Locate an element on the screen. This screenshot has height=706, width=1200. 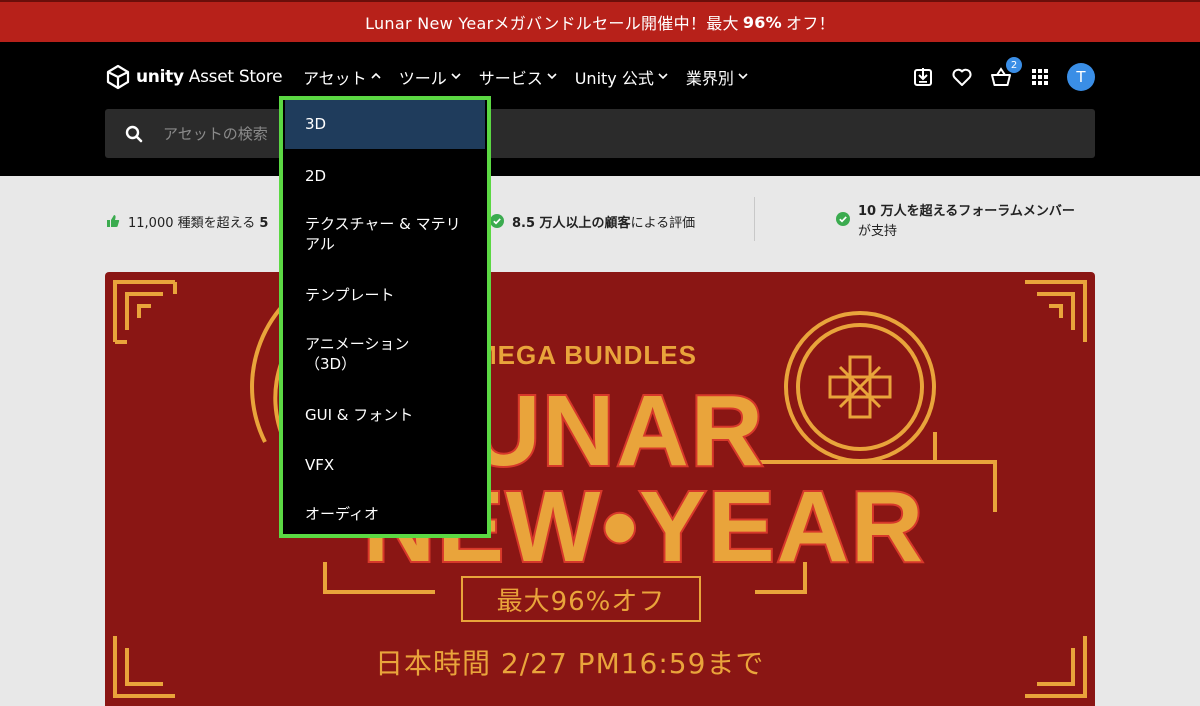
download-button is located at coordinates (923, 77).